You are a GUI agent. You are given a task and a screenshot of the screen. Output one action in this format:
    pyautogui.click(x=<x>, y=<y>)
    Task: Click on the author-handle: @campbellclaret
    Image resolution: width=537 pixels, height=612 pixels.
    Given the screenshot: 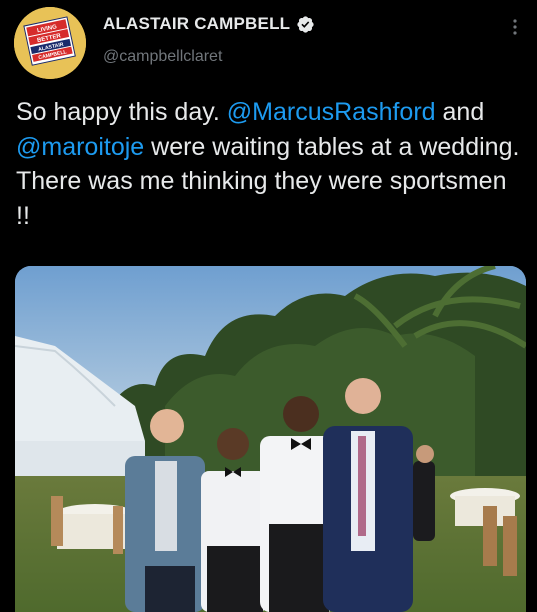 What is the action you would take?
    pyautogui.click(x=162, y=57)
    